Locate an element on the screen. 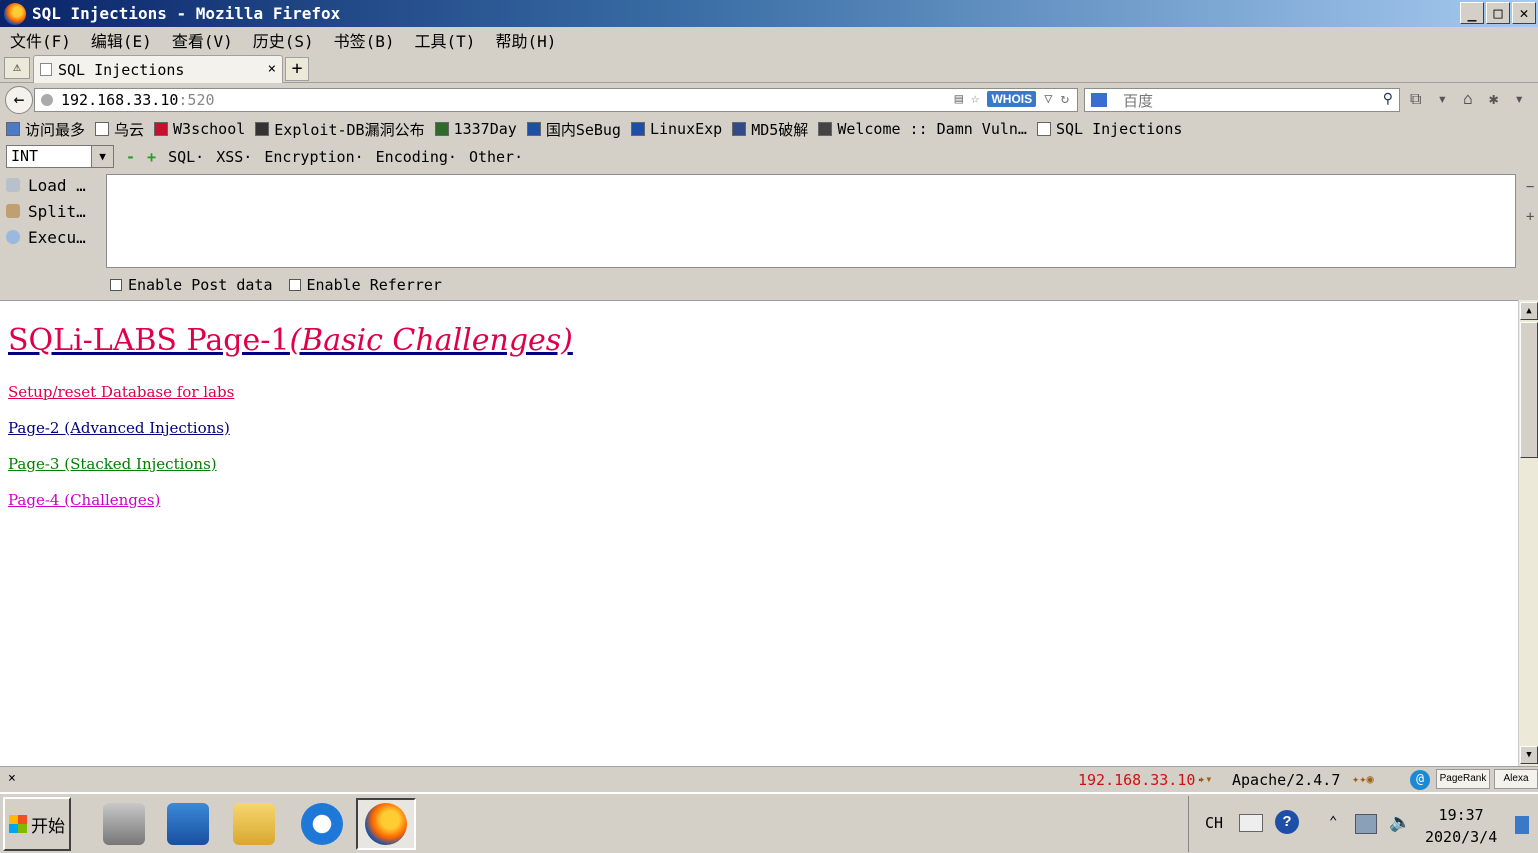 Image resolution: width=1538 pixels, height=853 pixels. addon-icon: ✱ is located at coordinates (1494, 99).